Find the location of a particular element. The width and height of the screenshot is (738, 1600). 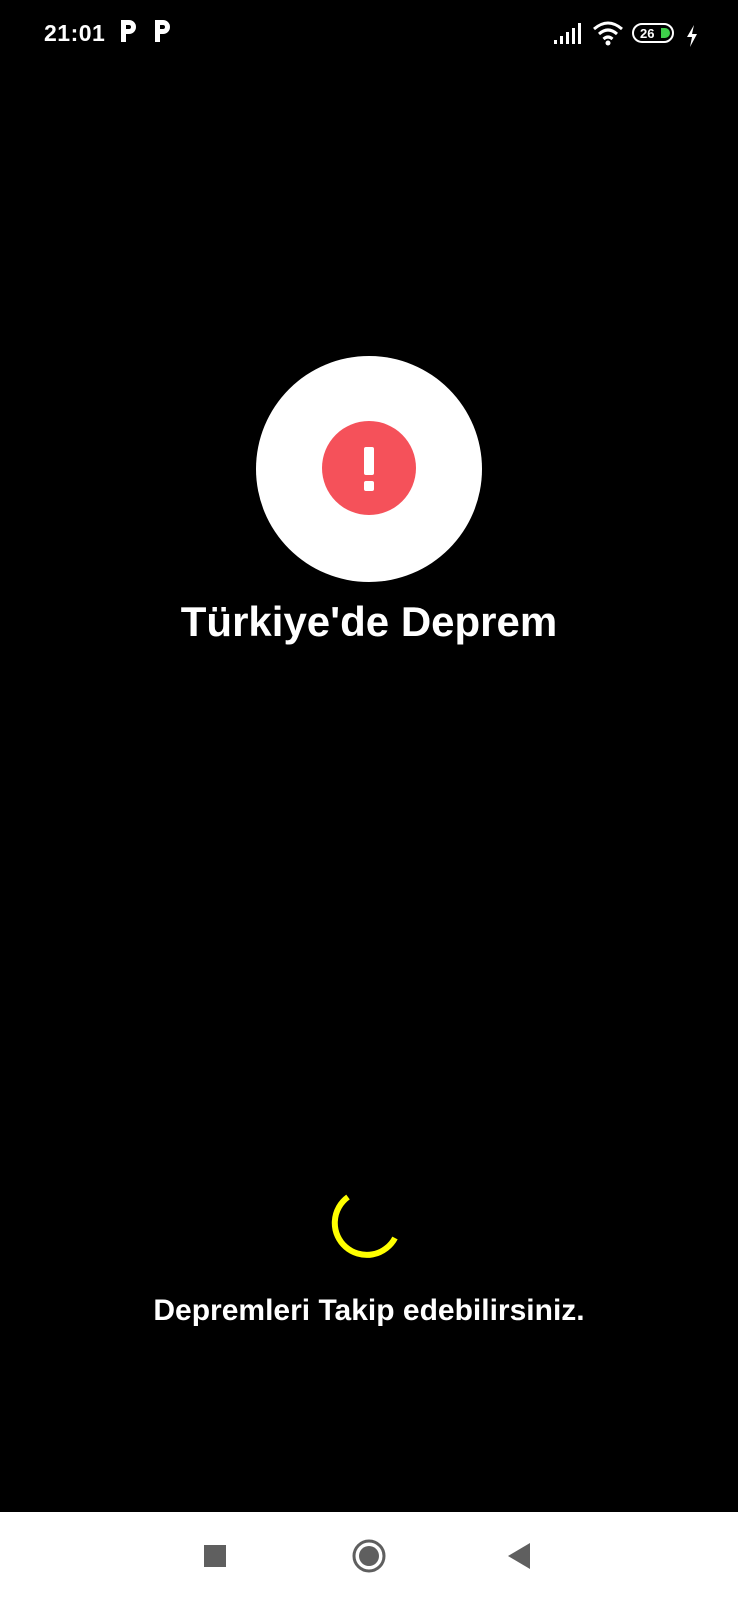

battery-indicator: 26 is located at coordinates (653, 33).